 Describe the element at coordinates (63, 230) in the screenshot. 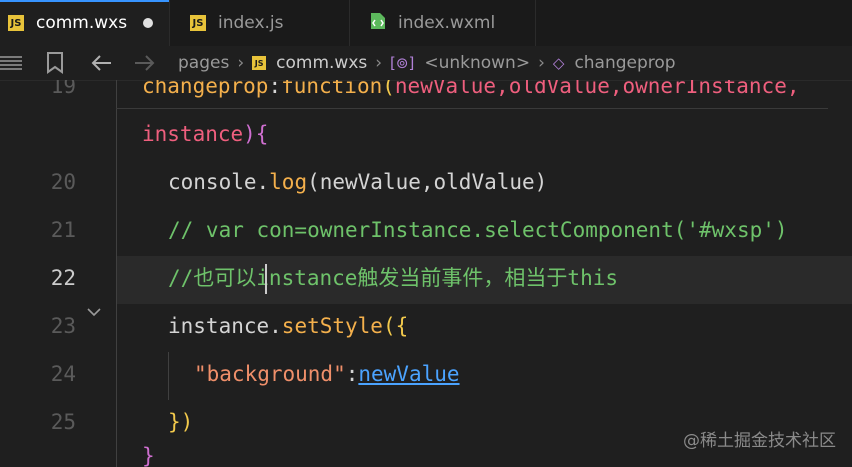

I see `line-number: 21` at that location.